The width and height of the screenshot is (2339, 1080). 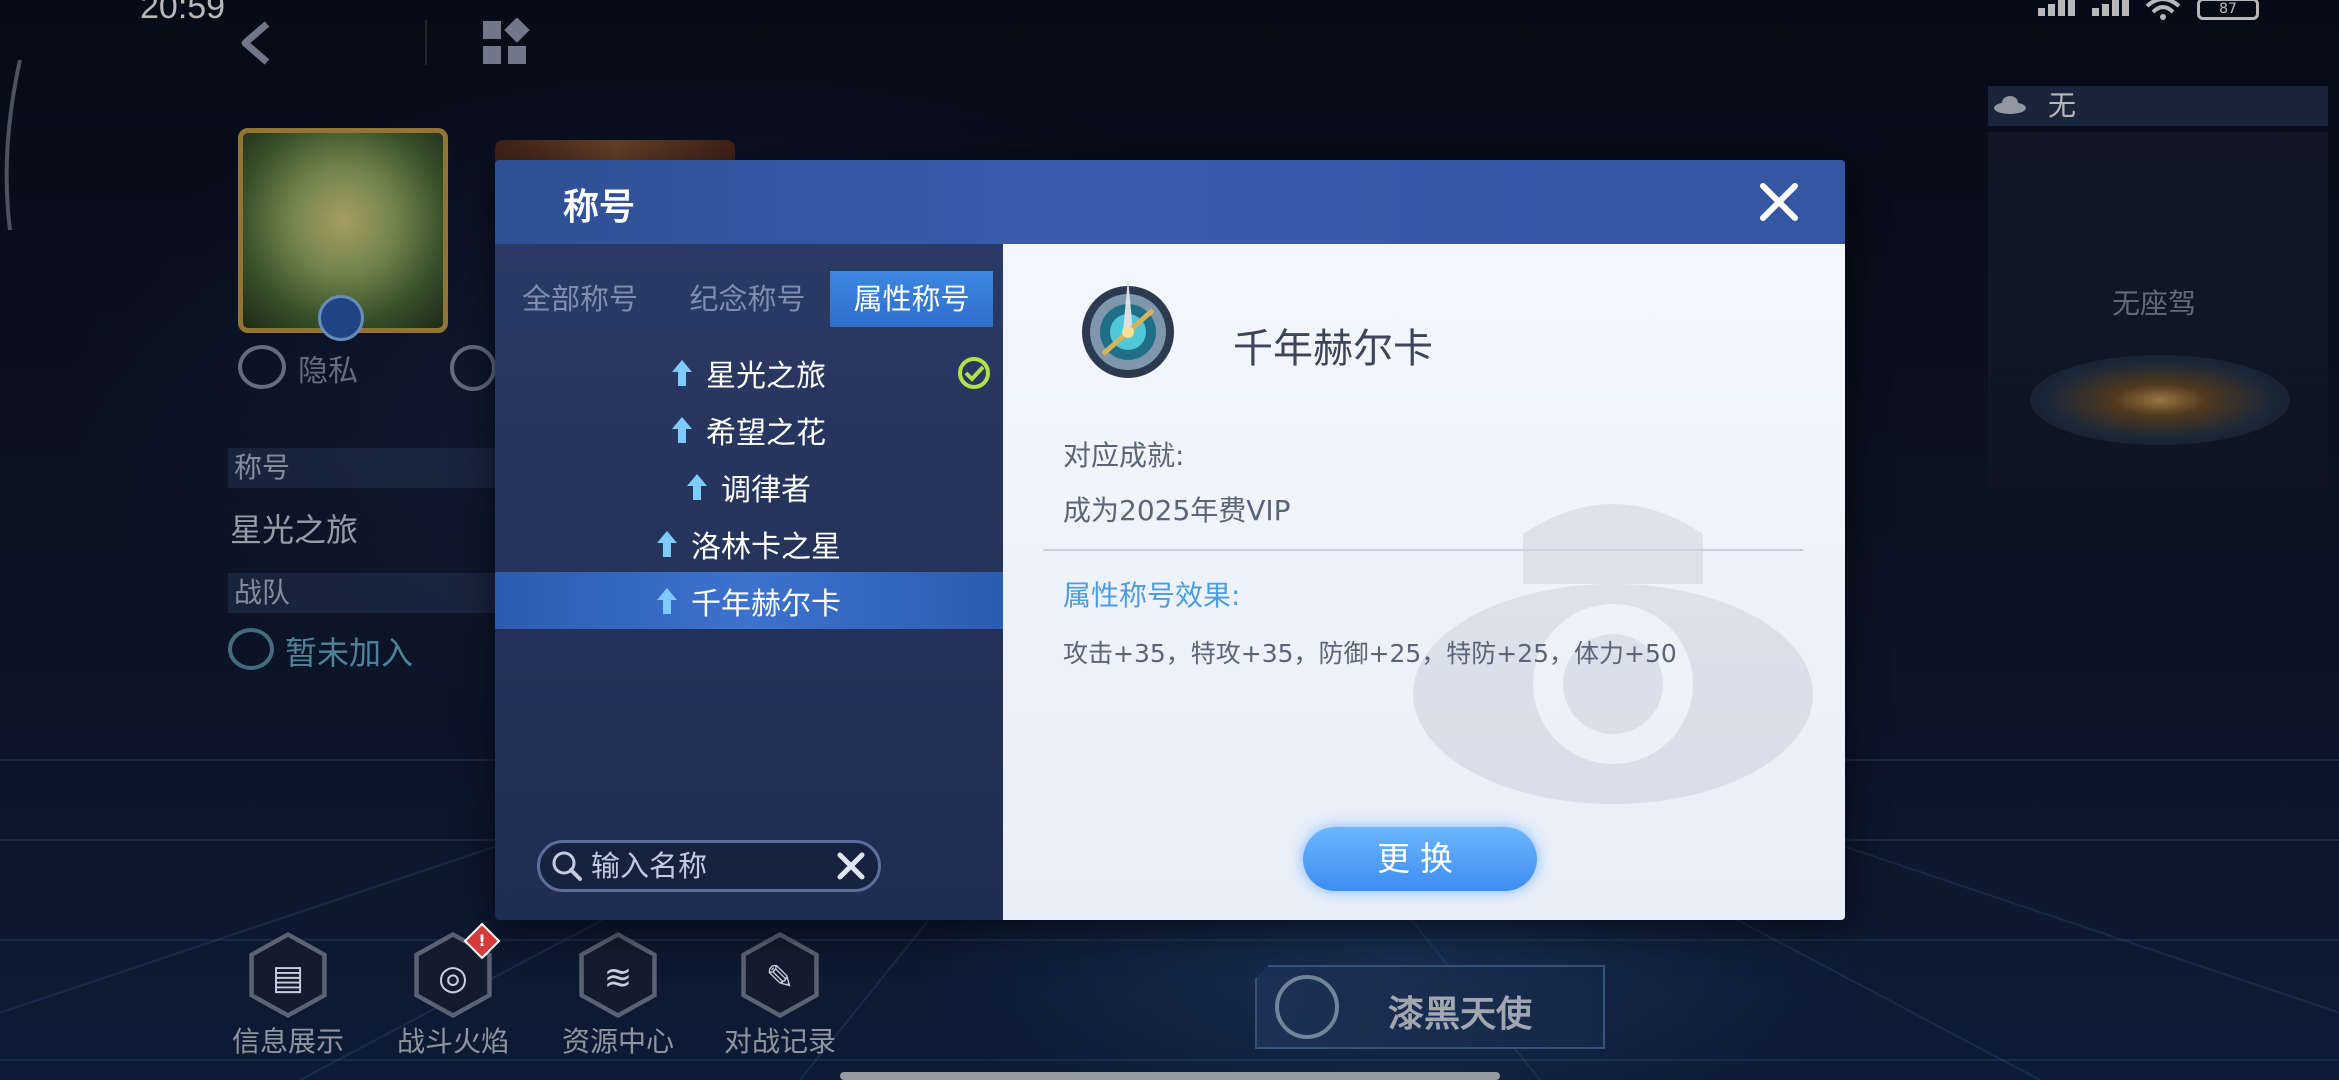 I want to click on title-item-hope-flower: 希望之花, so click(x=749, y=429).